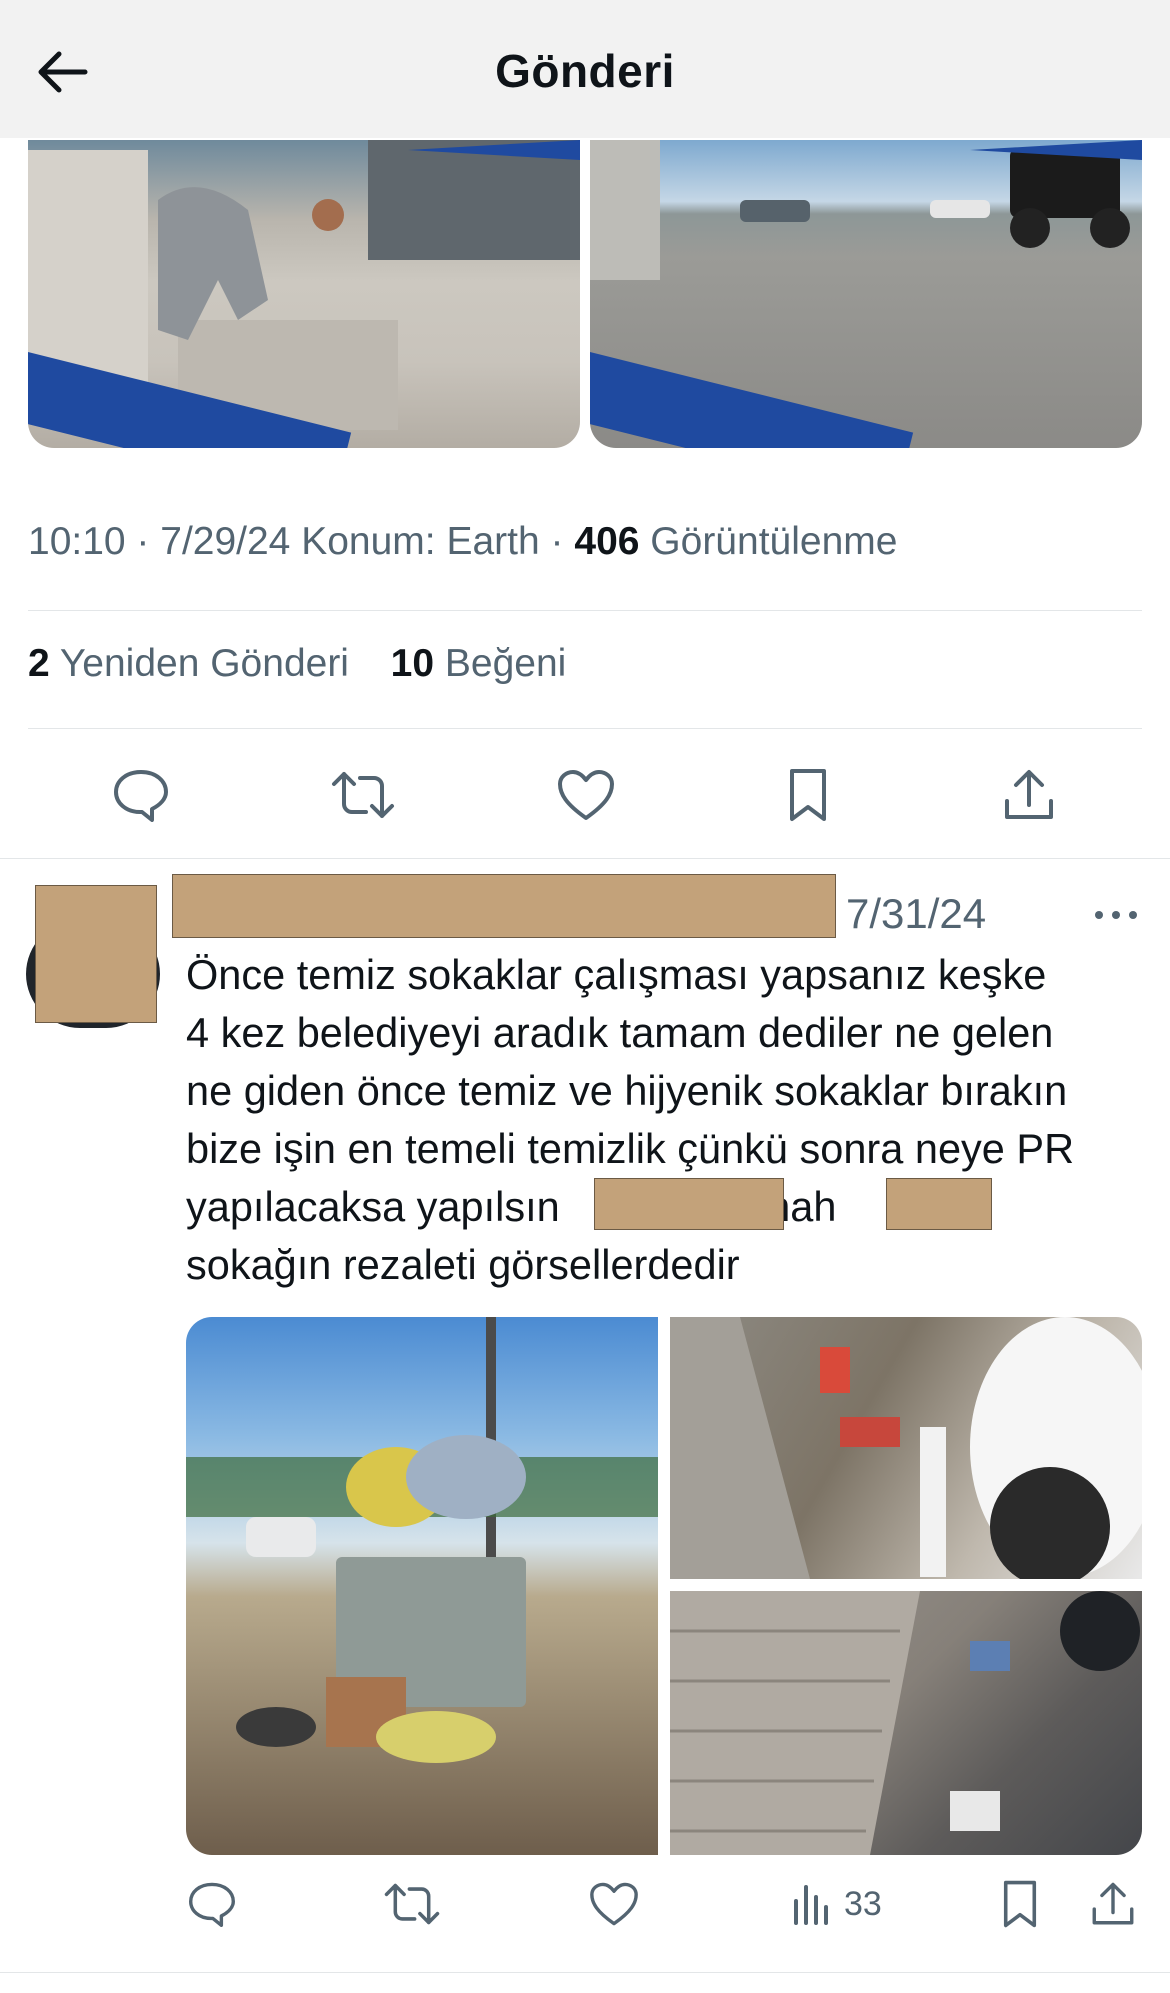 The image size is (1170, 1993). Describe the element at coordinates (774, 541) in the screenshot. I see `views-label: Görüntülenme` at that location.